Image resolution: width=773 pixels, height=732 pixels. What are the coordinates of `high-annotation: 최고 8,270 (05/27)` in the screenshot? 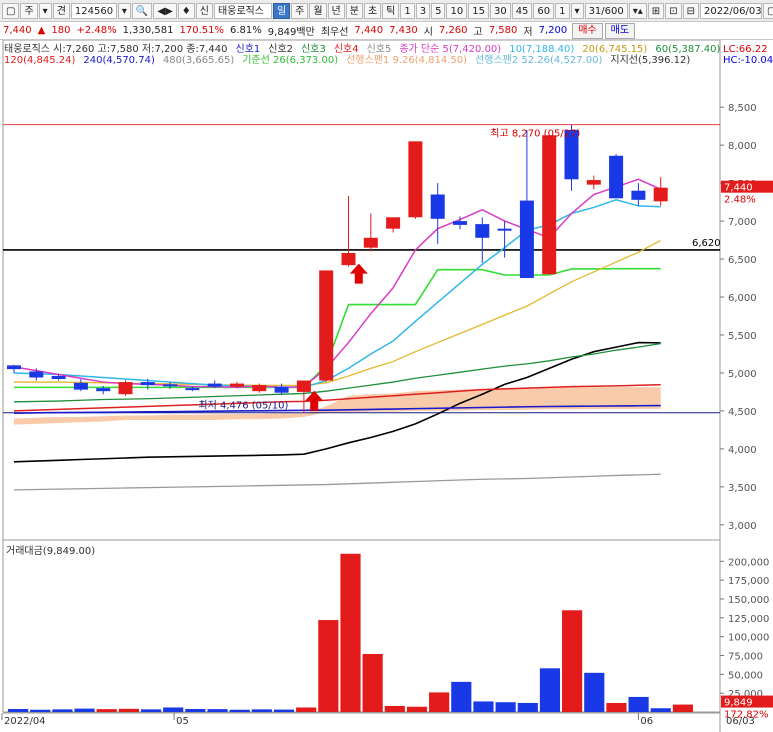 It's located at (535, 134).